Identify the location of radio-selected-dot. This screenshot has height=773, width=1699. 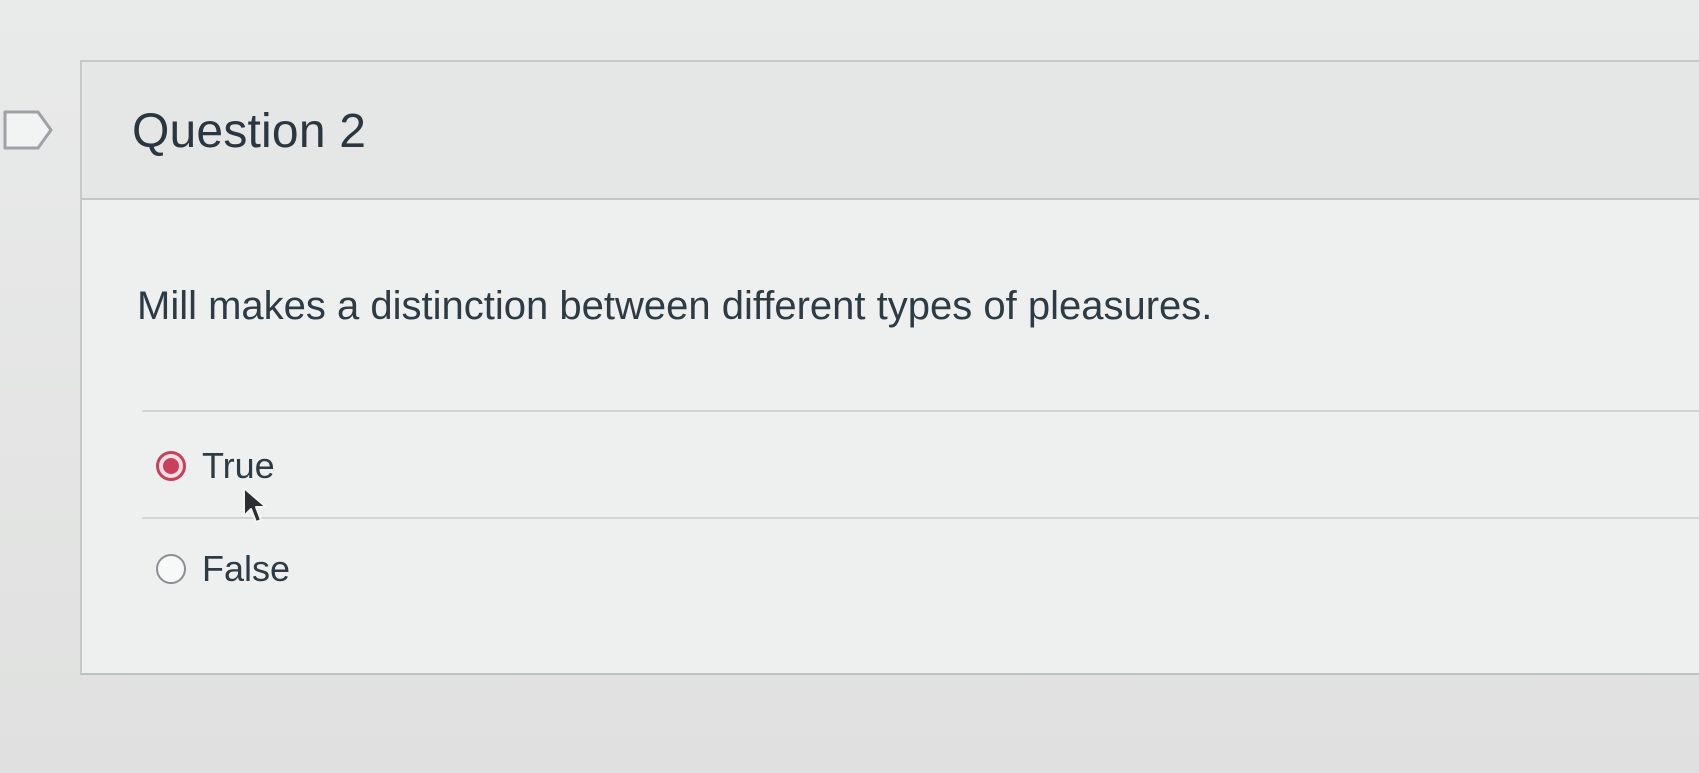
(171, 466).